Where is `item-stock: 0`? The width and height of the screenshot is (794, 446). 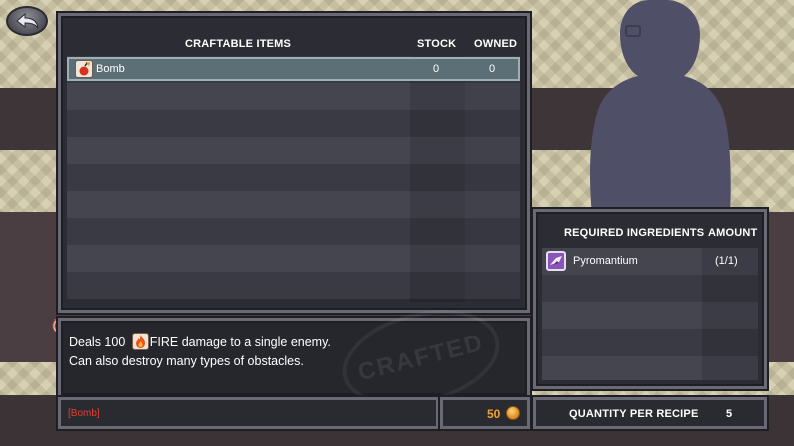
item-stock: 0 is located at coordinates (436, 69).